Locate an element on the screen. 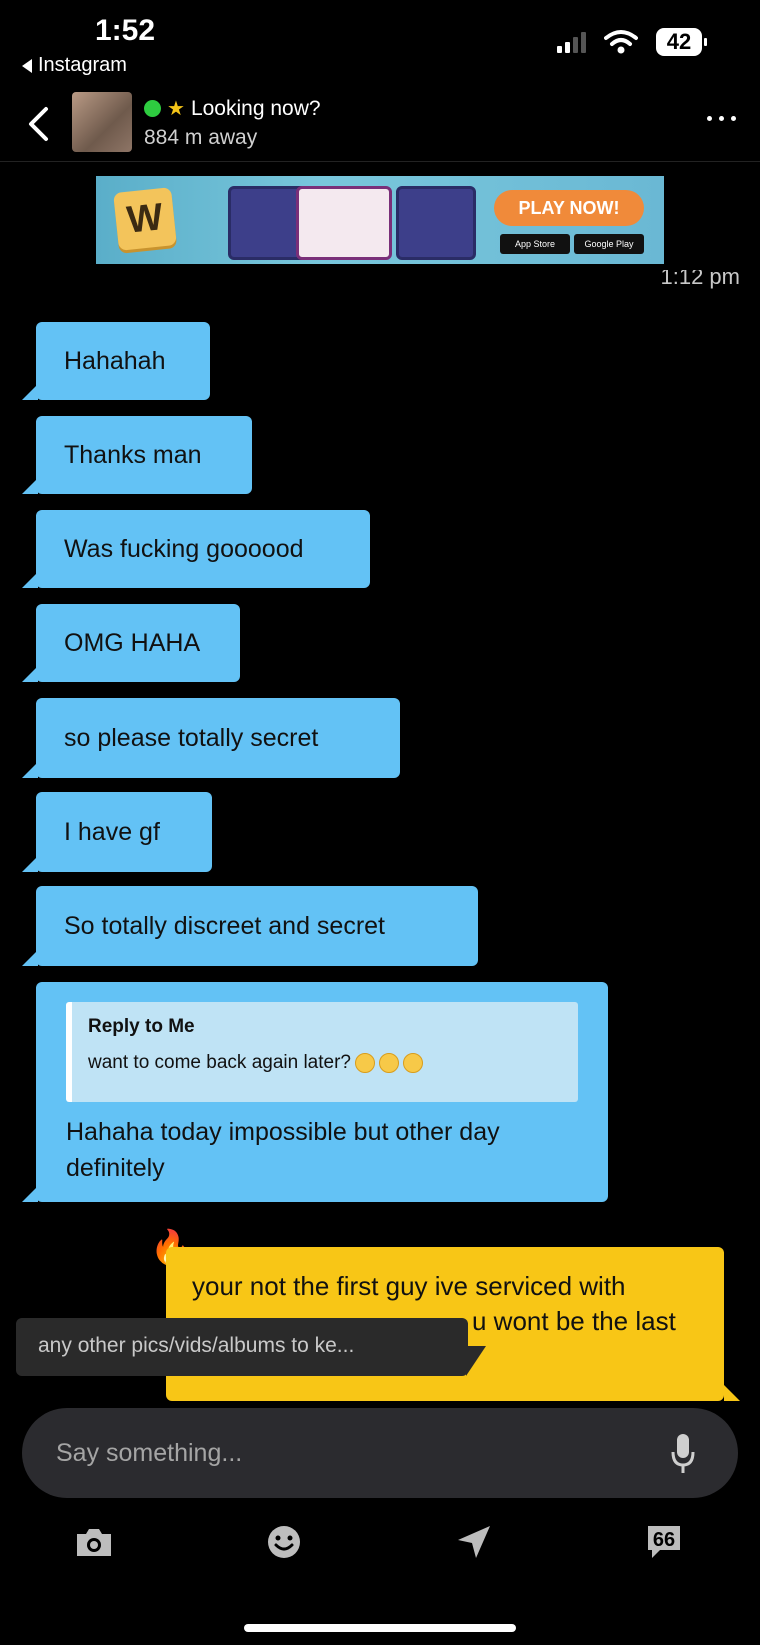 The height and width of the screenshot is (1645, 760). battery-level: 42 is located at coordinates (679, 41).